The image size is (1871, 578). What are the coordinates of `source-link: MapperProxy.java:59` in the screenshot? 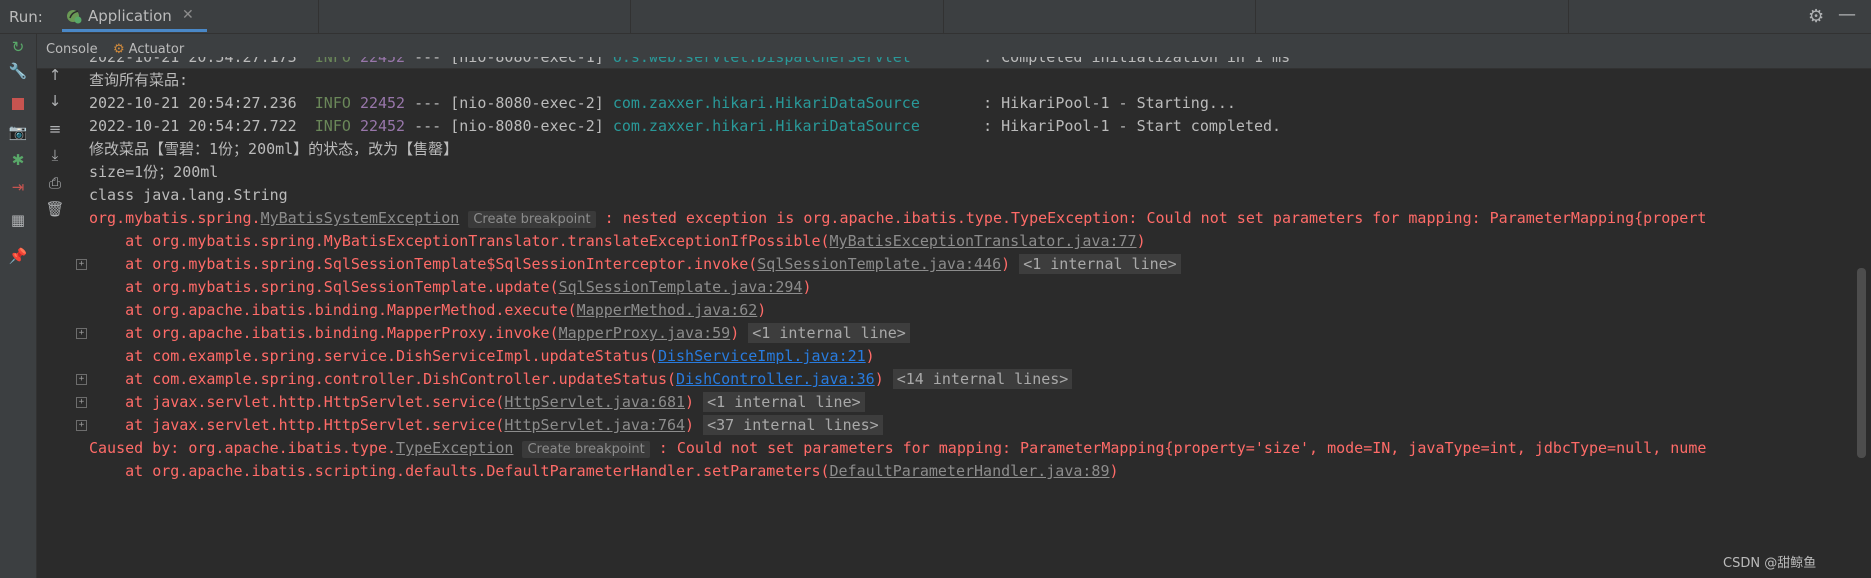 It's located at (645, 333).